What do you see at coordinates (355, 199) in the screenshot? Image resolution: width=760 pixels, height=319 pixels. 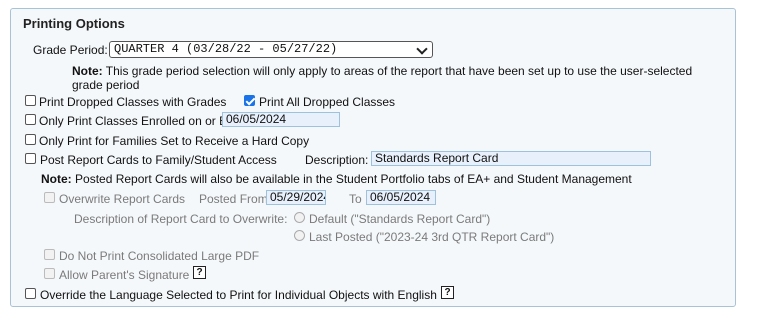 I see `posted-to-label: To` at bounding box center [355, 199].